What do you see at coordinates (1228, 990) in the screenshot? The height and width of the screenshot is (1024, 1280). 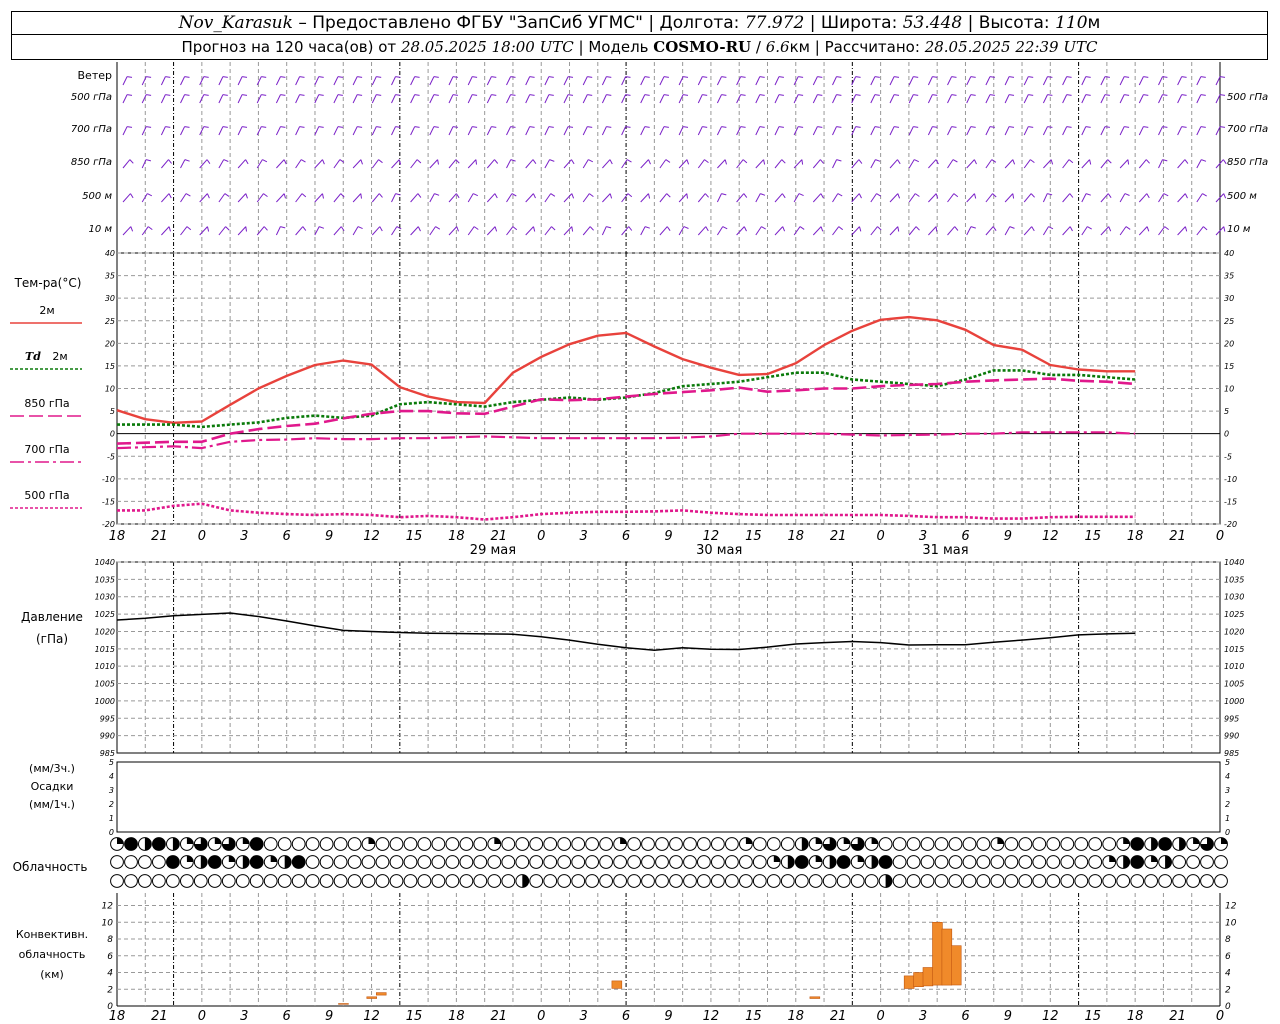 I see `conv-tick-right: 2` at bounding box center [1228, 990].